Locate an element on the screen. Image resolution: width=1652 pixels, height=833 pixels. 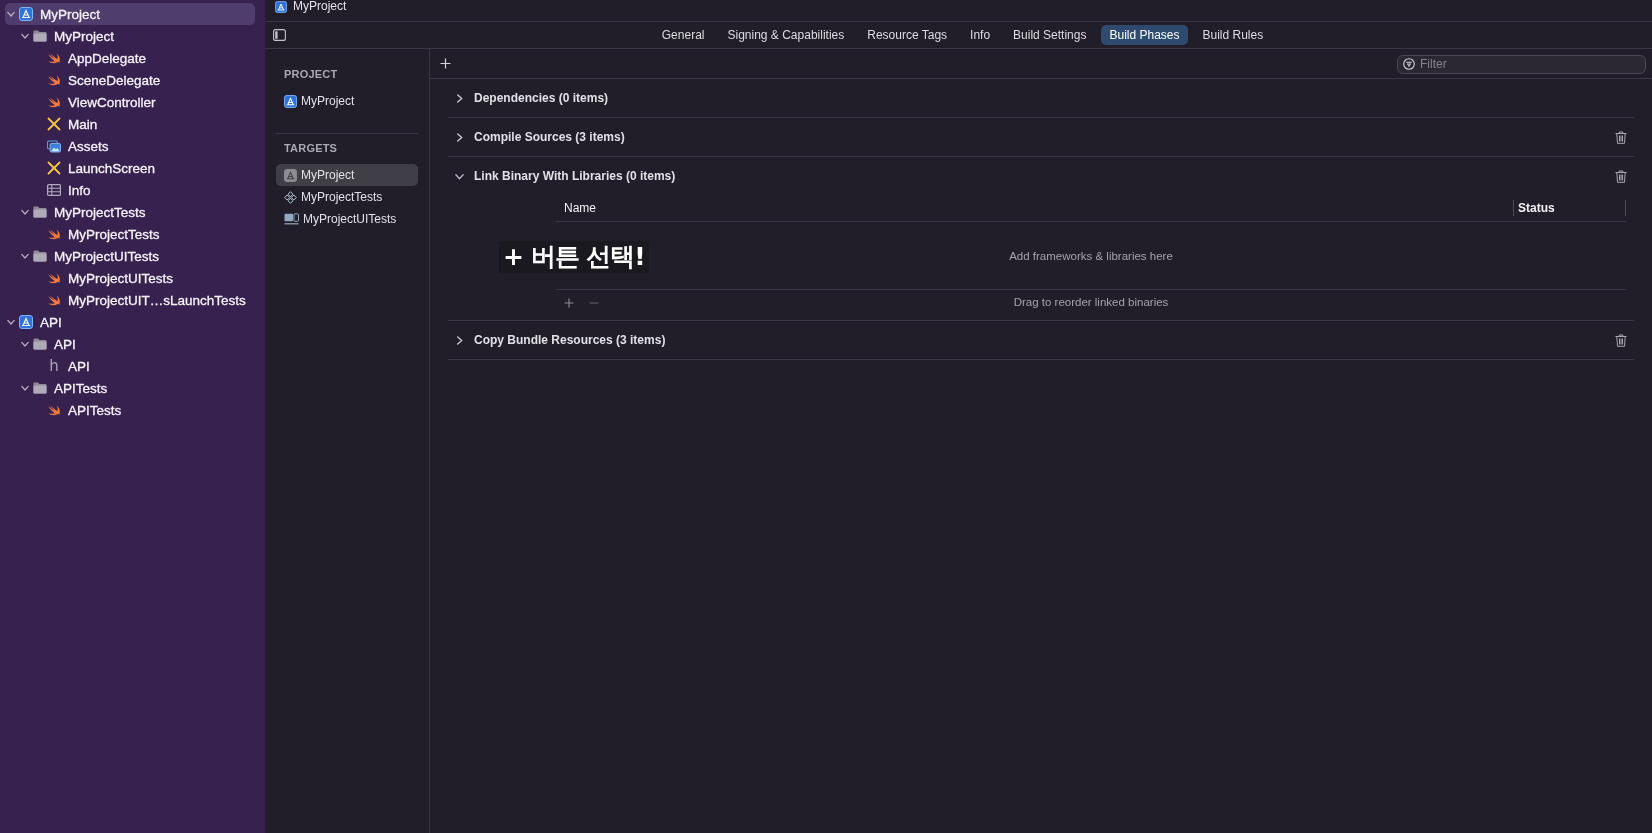
phase-toggle: Compile Sources (3 items) is located at coordinates (536, 137).